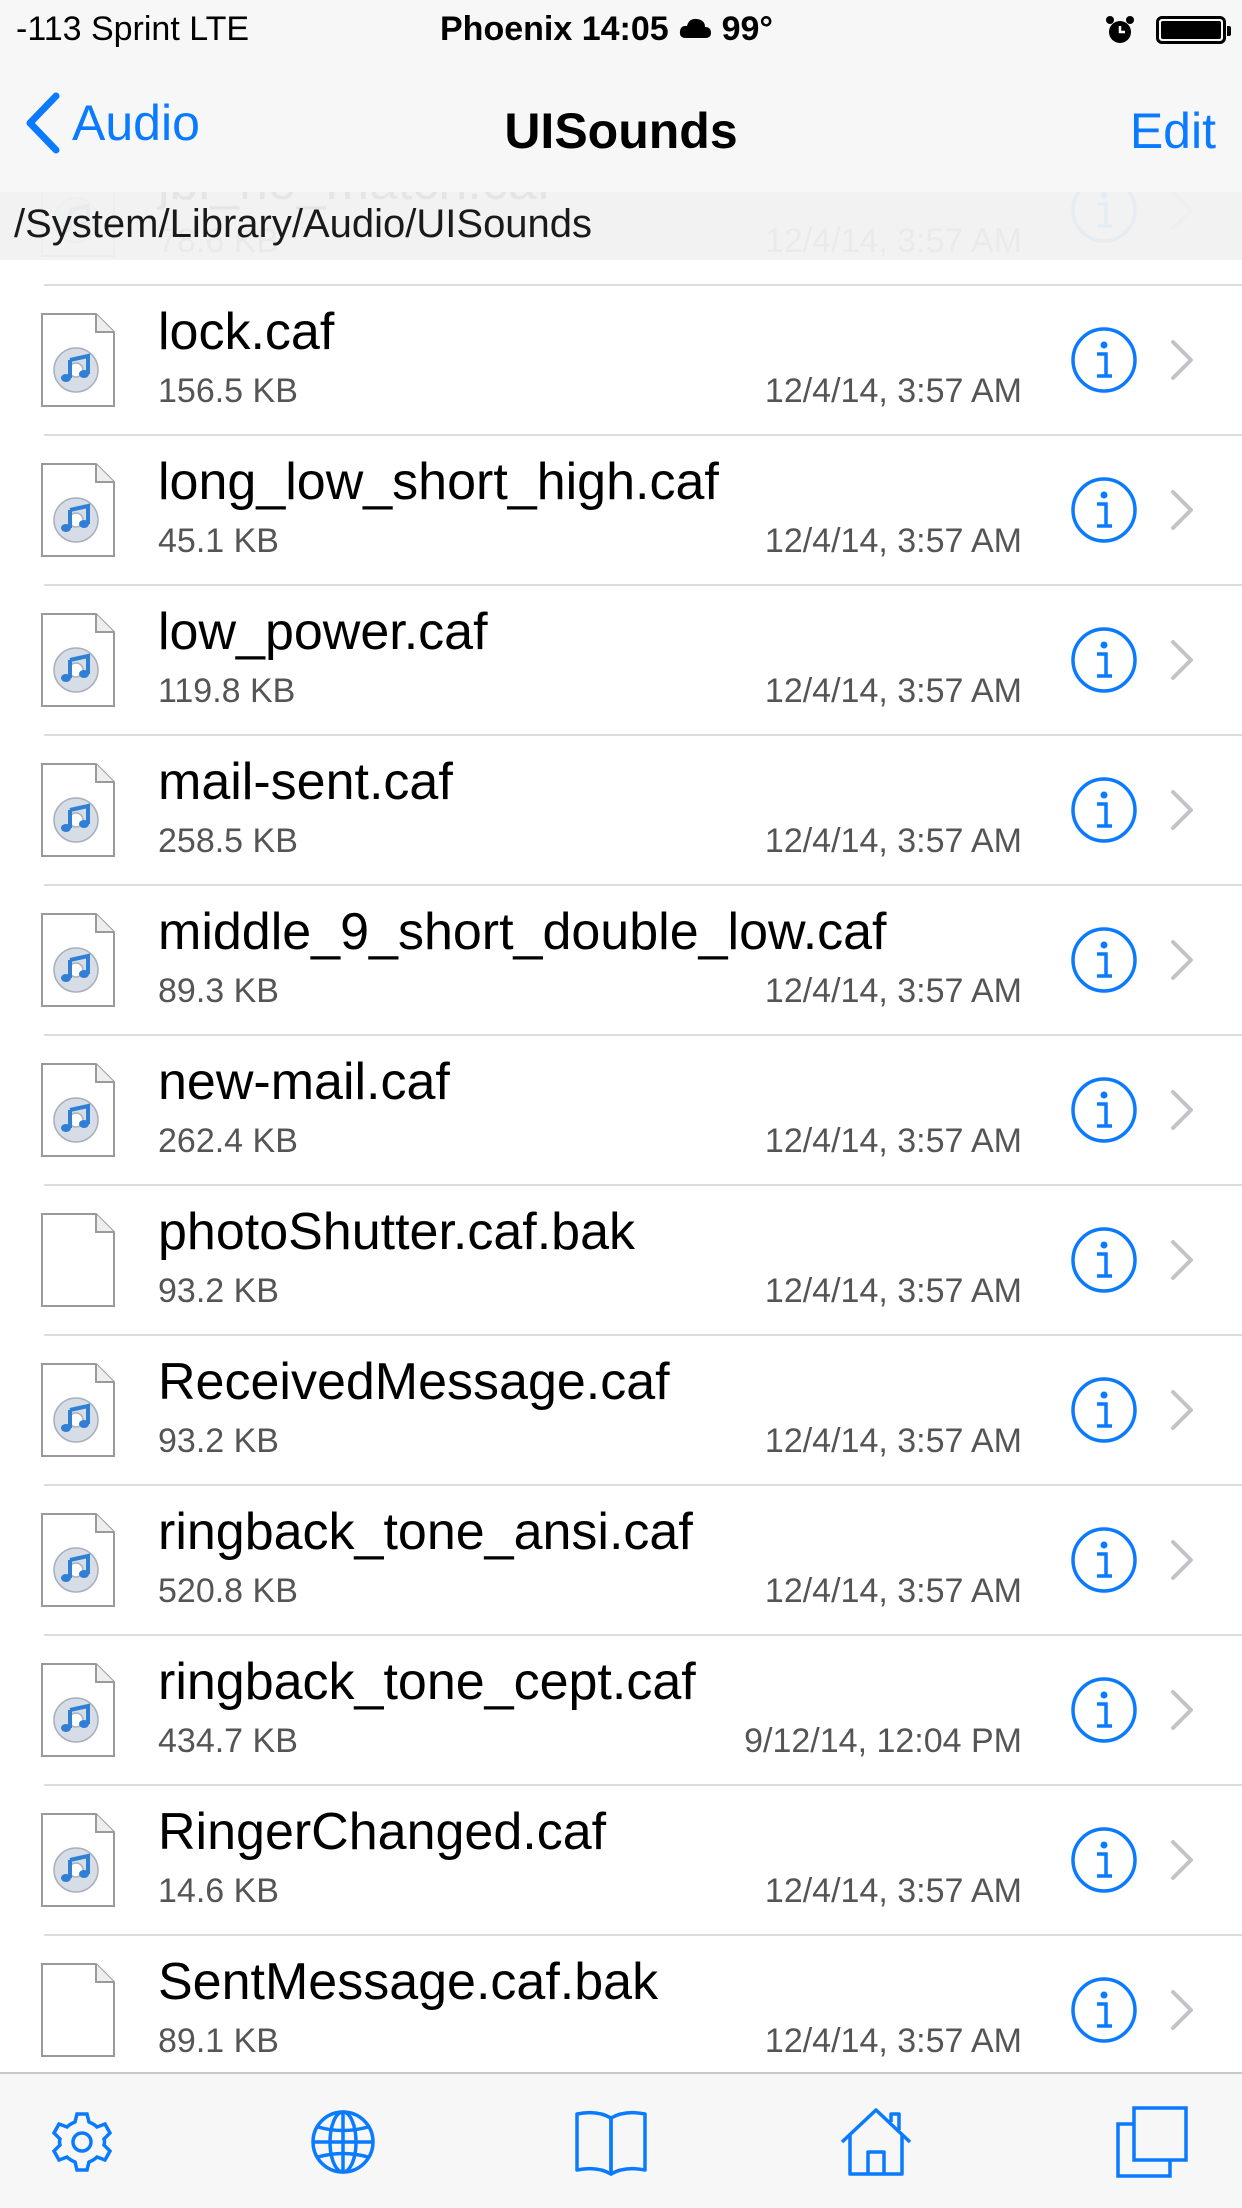 Image resolution: width=1242 pixels, height=2208 pixels. I want to click on tab-settings, so click(82, 2142).